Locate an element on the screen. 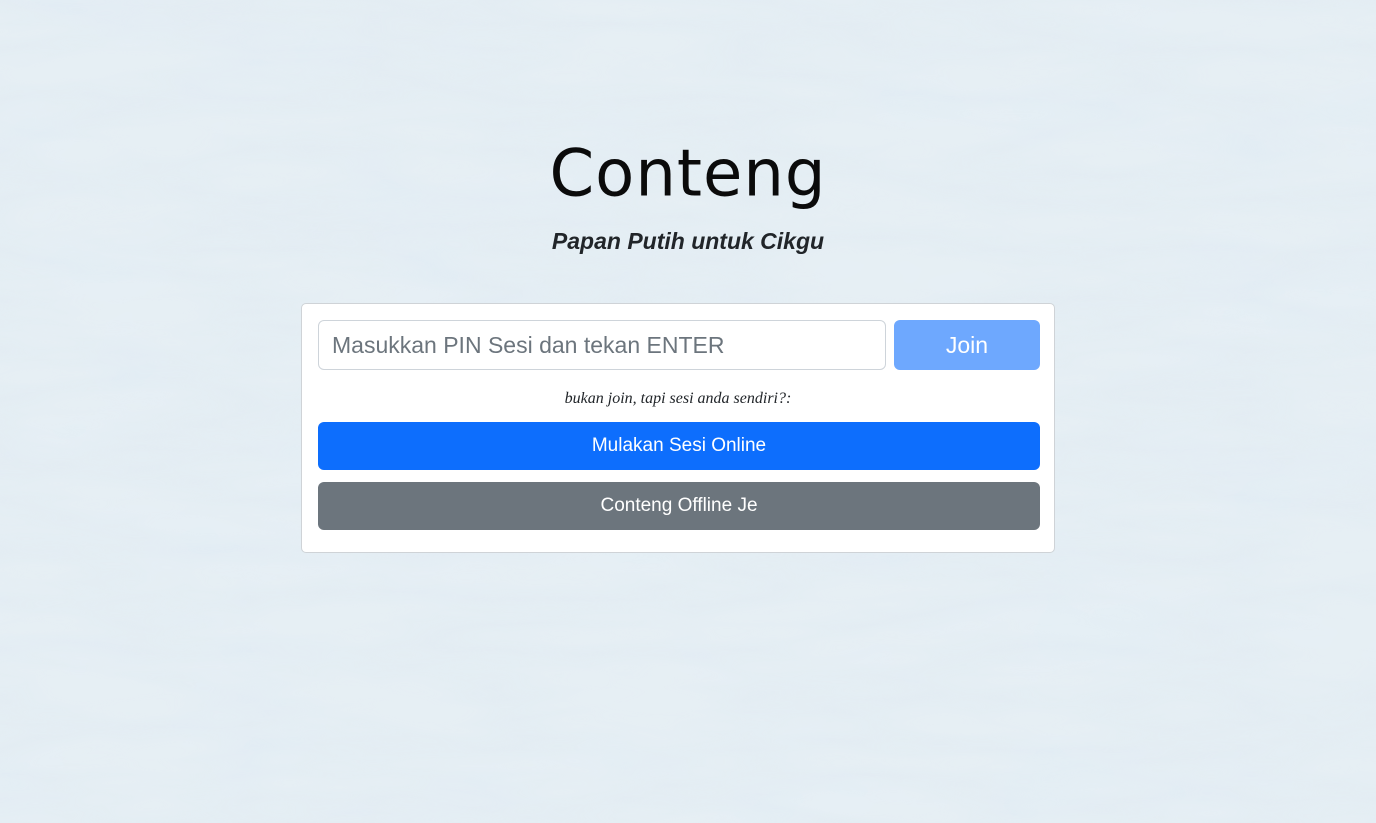 The height and width of the screenshot is (823, 1376). own-session-hint: bukan join, tapi sesi anda sendiri?: is located at coordinates (678, 398).